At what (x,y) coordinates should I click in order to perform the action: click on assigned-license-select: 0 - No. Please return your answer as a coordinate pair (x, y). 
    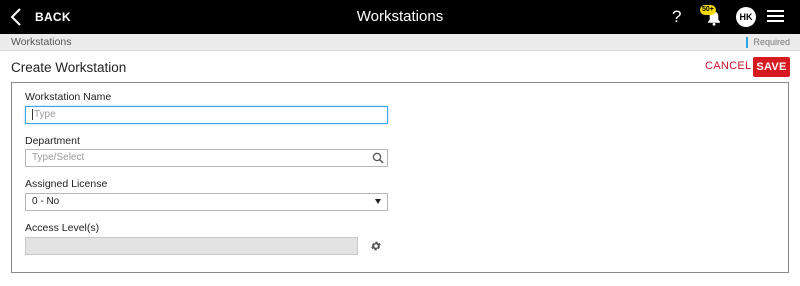
    Looking at the image, I should click on (206, 202).